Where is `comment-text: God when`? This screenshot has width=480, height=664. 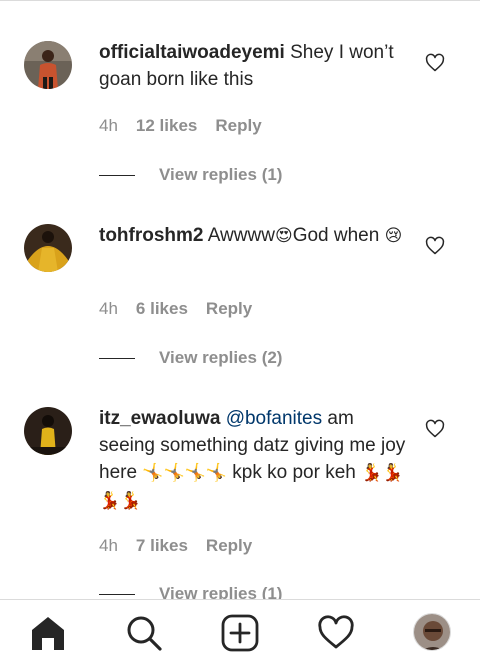
comment-text: God when is located at coordinates (338, 235).